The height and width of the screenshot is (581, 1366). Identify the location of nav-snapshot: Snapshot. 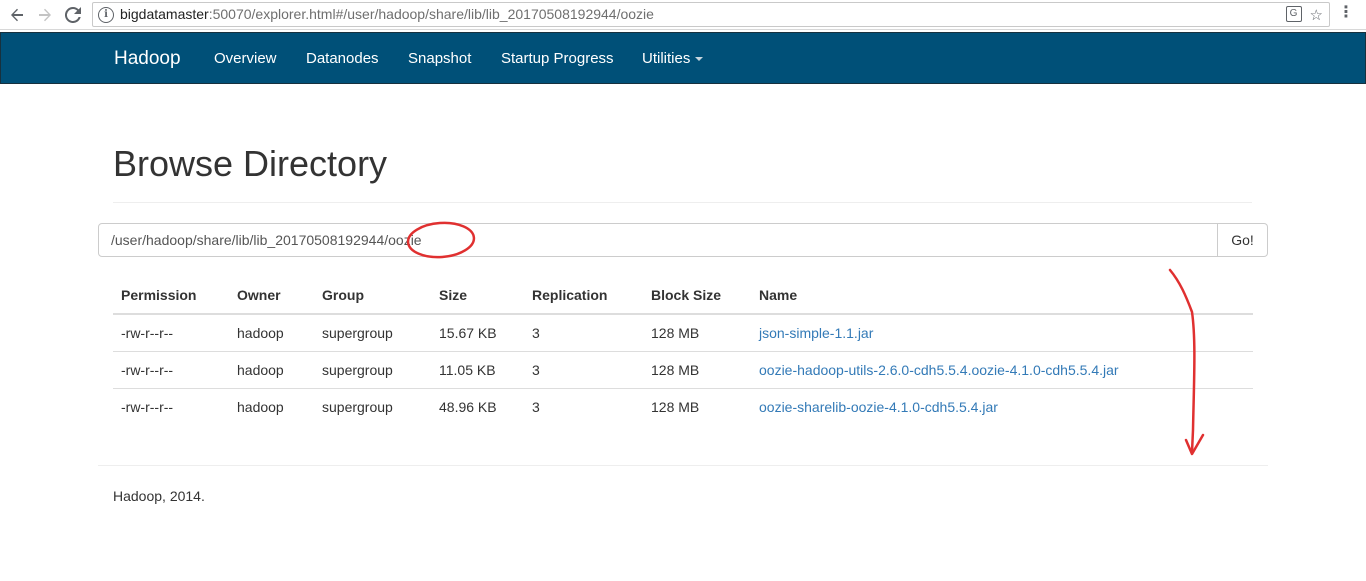
(439, 58).